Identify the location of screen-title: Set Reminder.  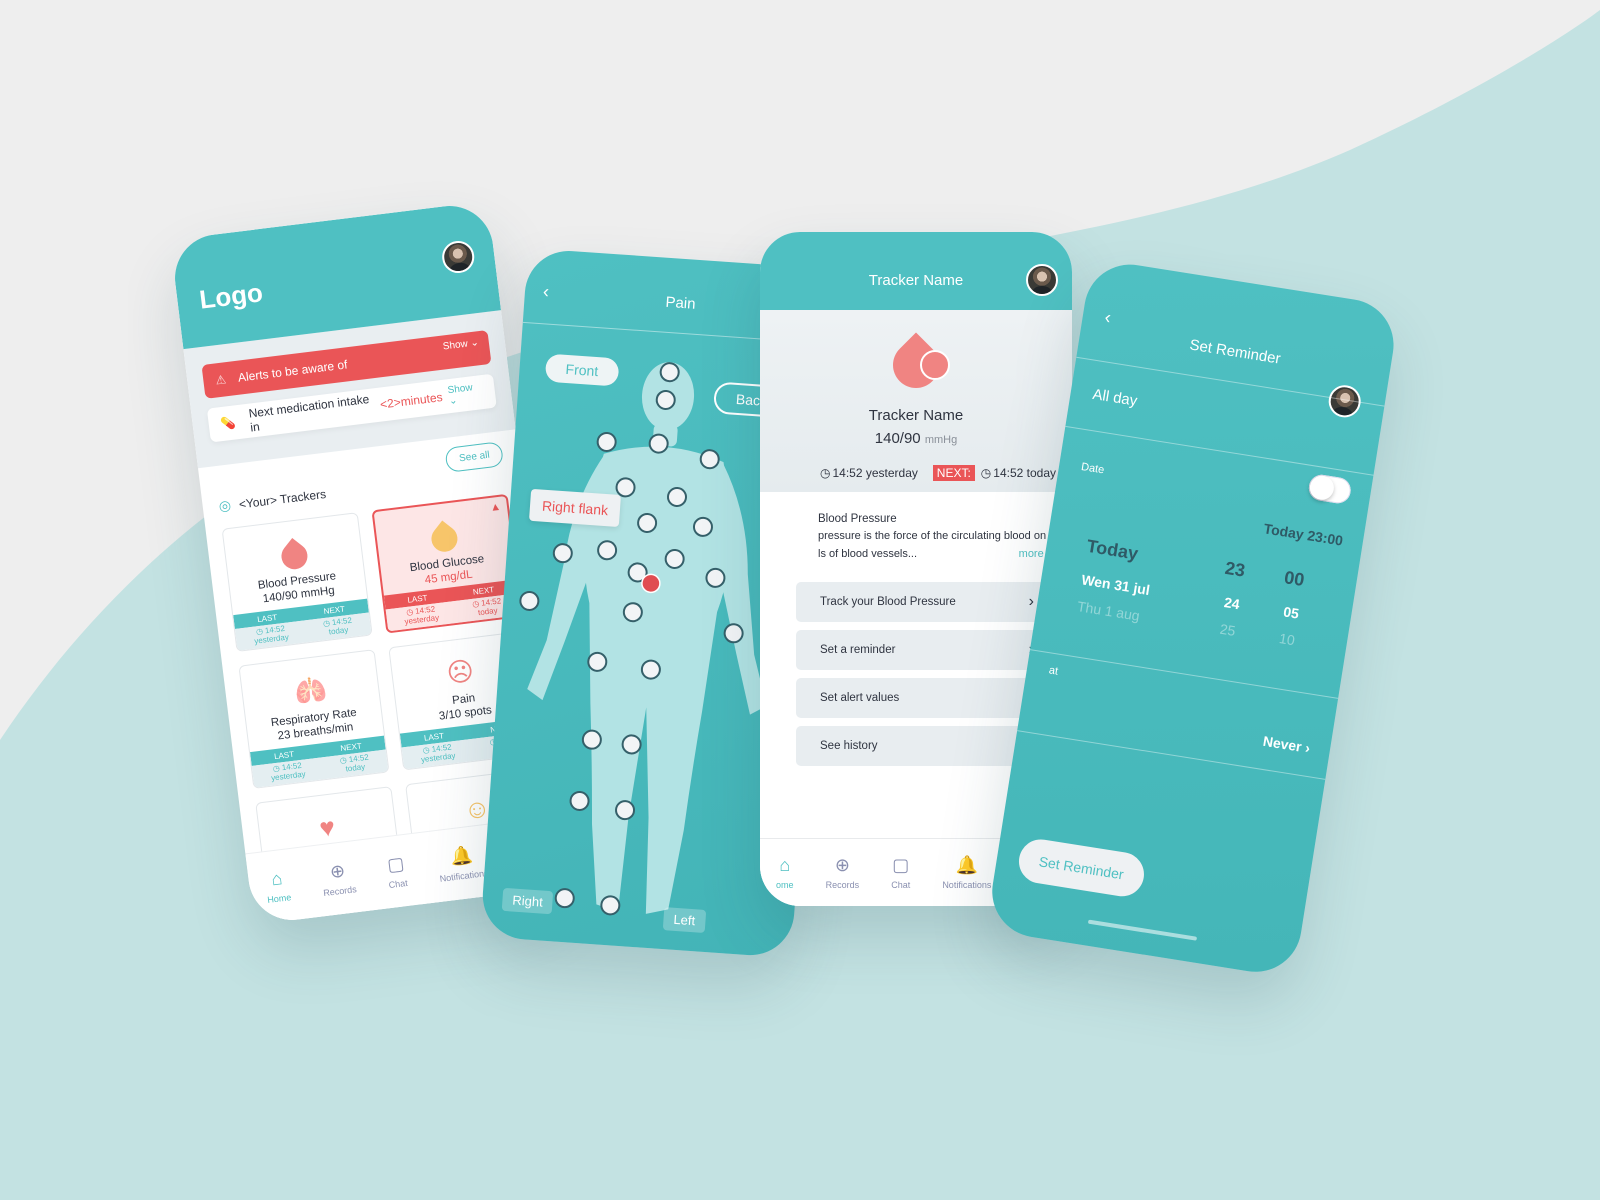
(1235, 352).